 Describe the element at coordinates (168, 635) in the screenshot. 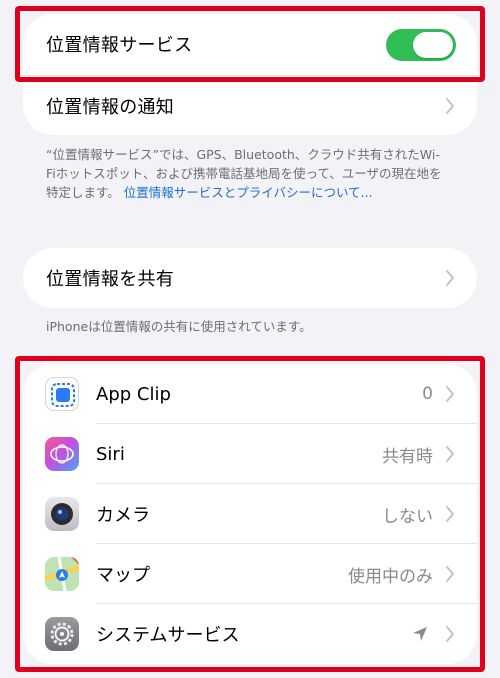

I see `app-name: システムサービス` at that location.